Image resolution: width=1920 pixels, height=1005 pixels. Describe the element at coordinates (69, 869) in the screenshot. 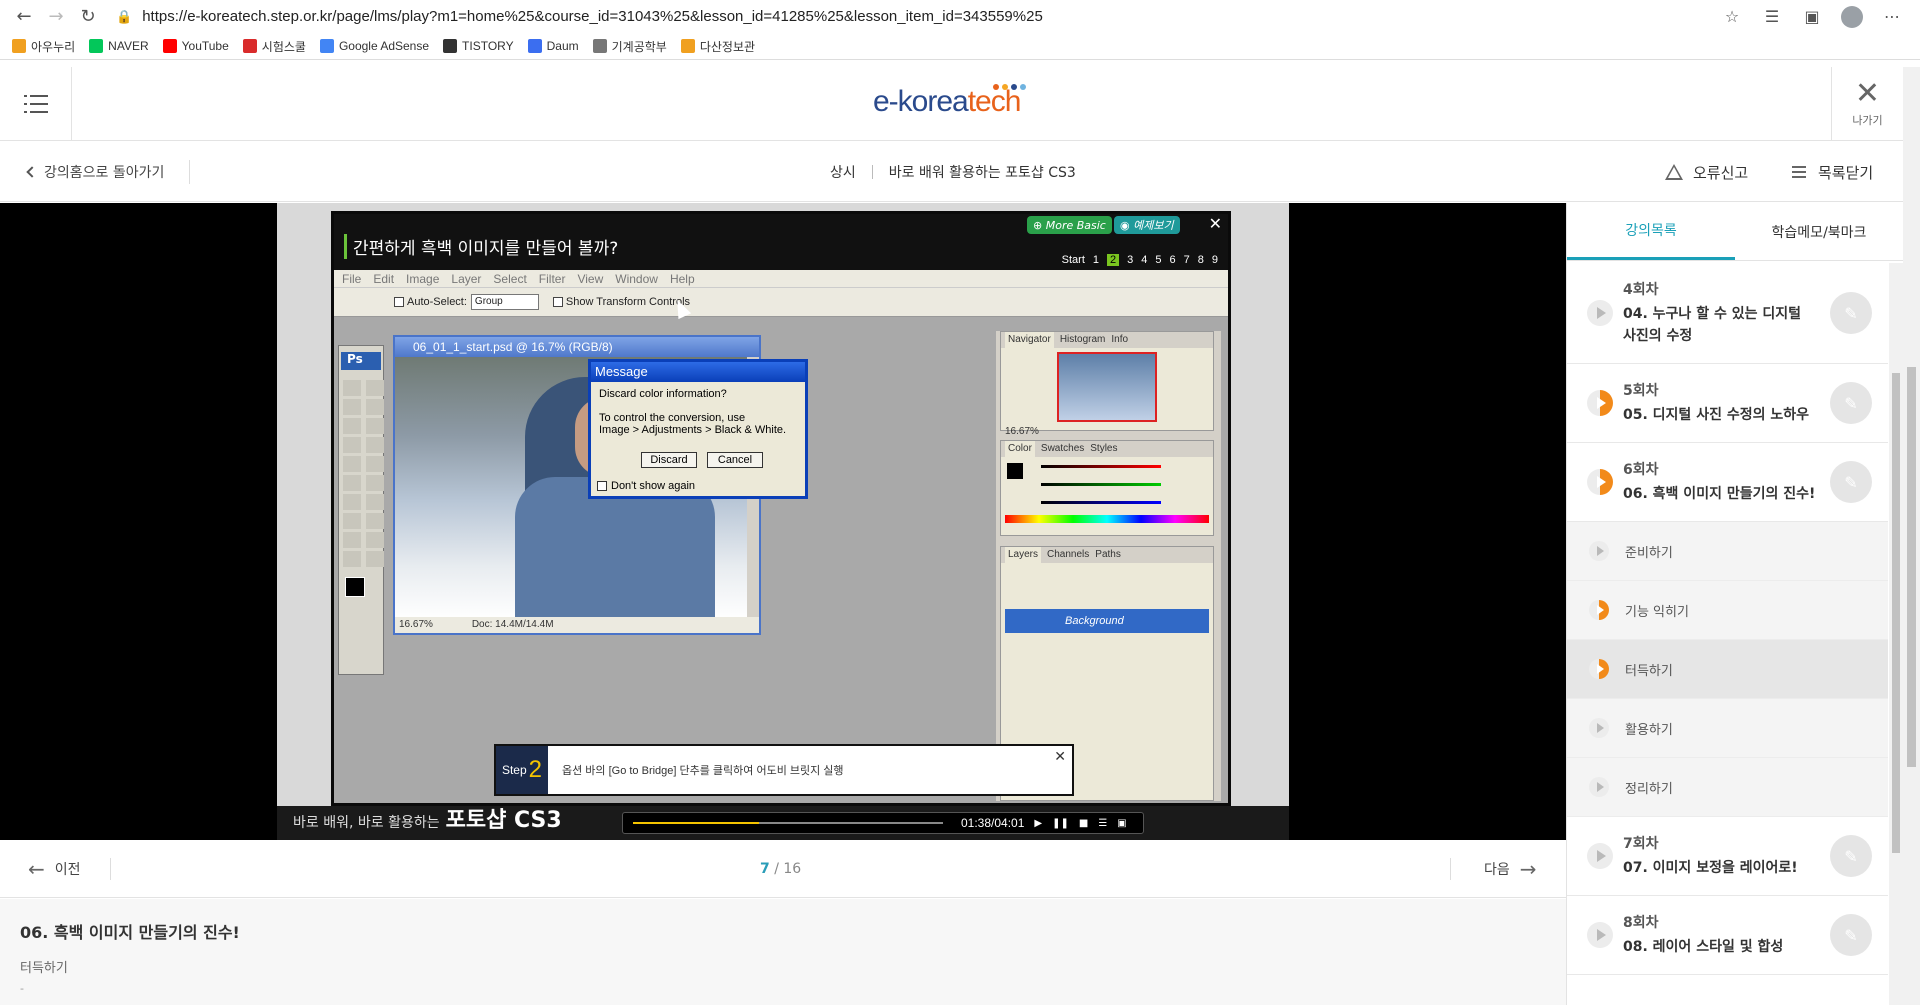

I see `prev-button: ← 이전` at that location.